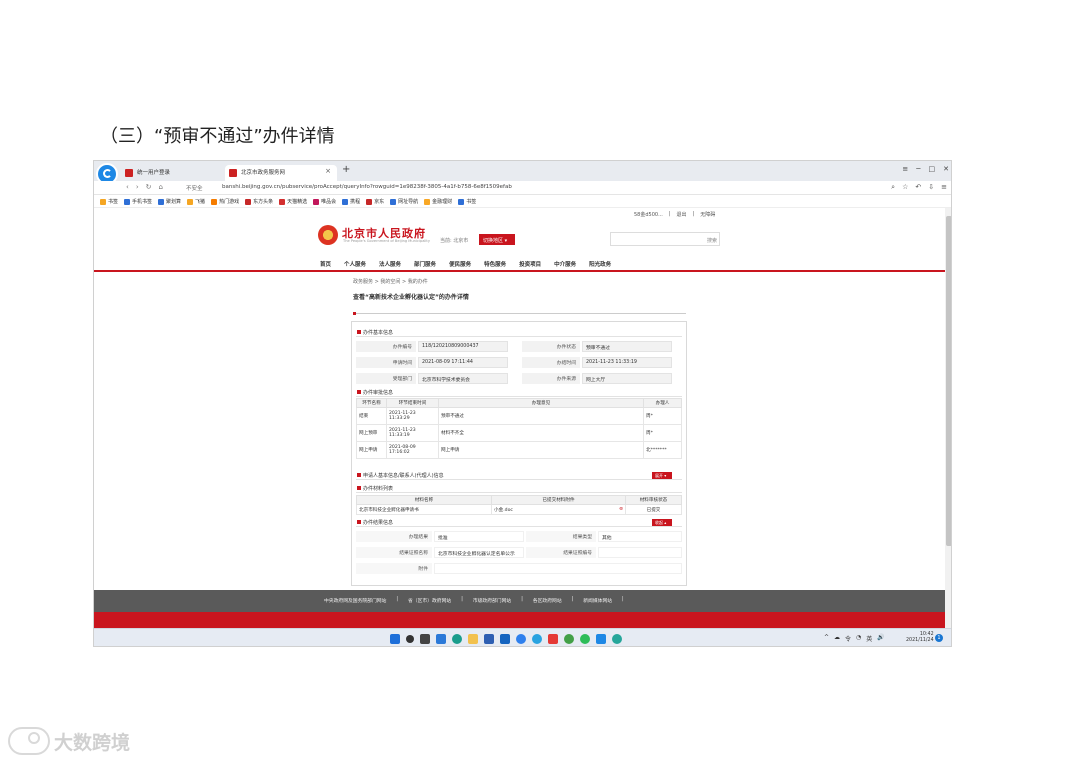  I want to click on bookmark-item: 金融理财, so click(438, 201).